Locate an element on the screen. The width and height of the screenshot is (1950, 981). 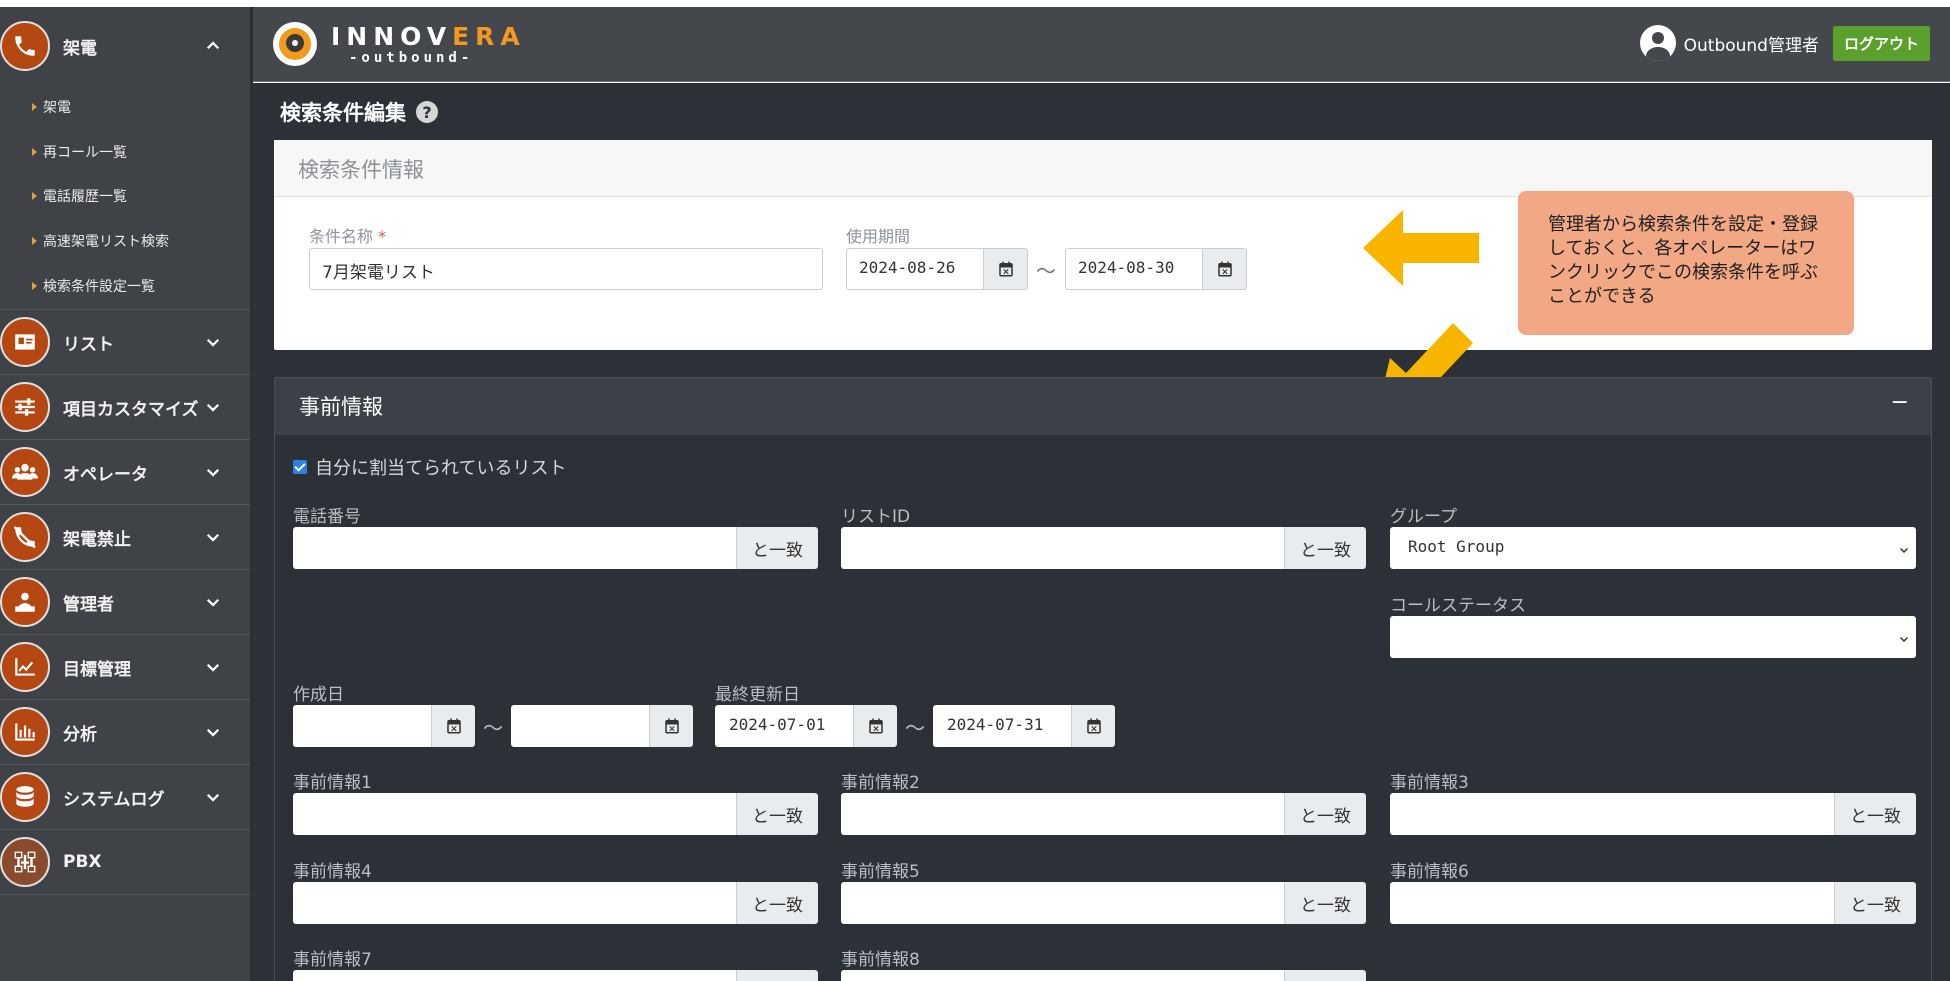
pre-info-6-input is located at coordinates (1612, 903).